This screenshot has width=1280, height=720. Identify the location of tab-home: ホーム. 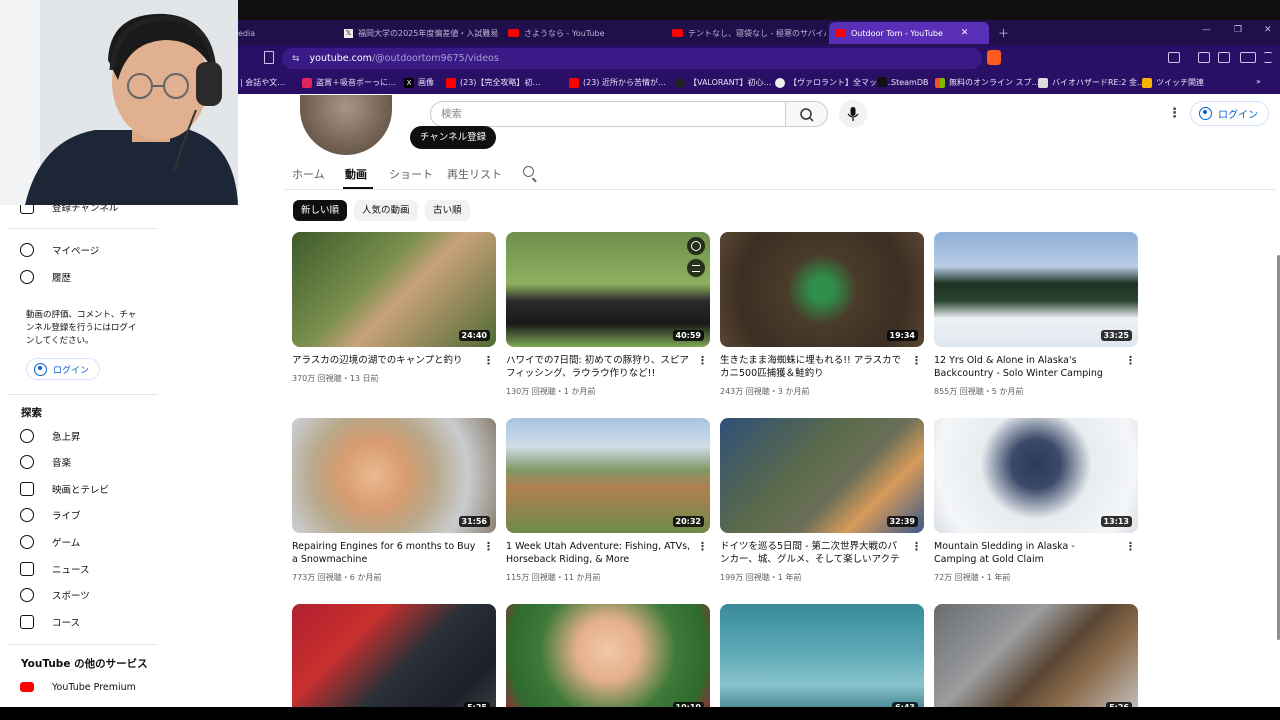
(308, 174).